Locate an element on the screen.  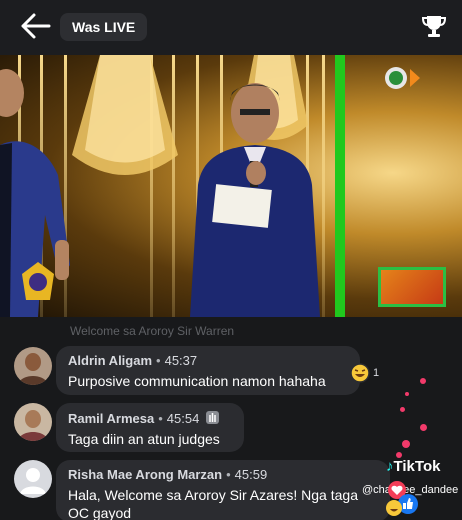
tiktok-logo-icon: ♪ is located at coordinates (390, 466).